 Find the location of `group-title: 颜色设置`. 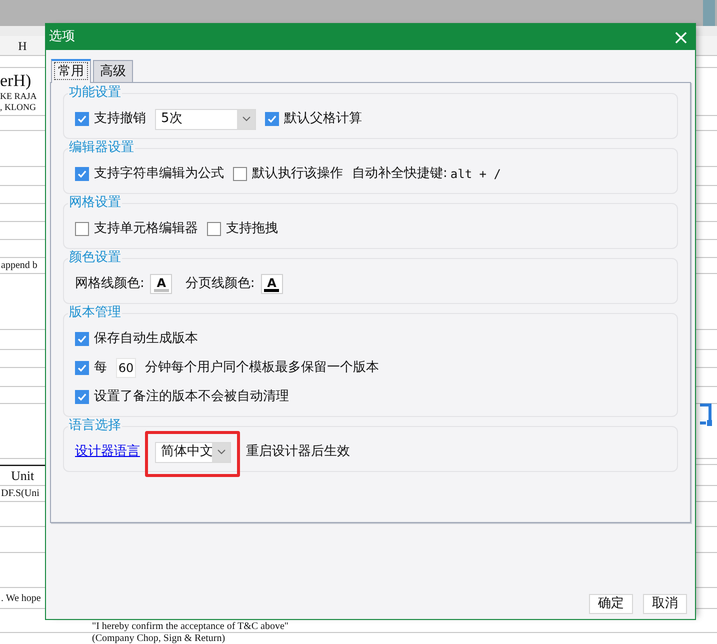

group-title: 颜色设置 is located at coordinates (95, 258).